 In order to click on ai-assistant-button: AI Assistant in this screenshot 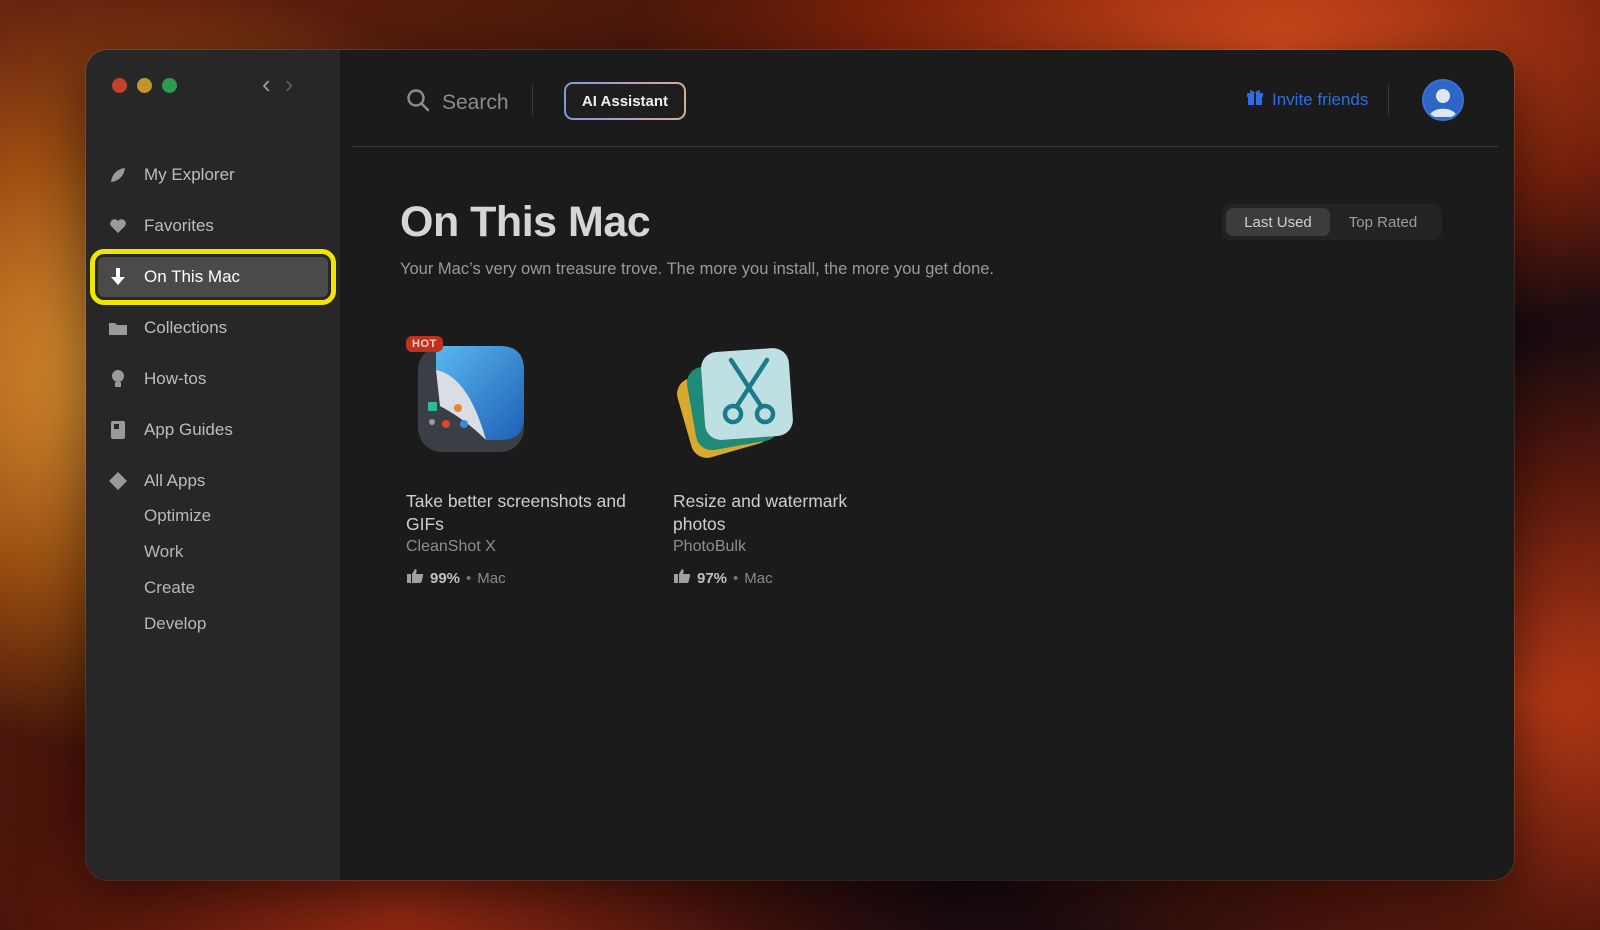, I will do `click(625, 101)`.